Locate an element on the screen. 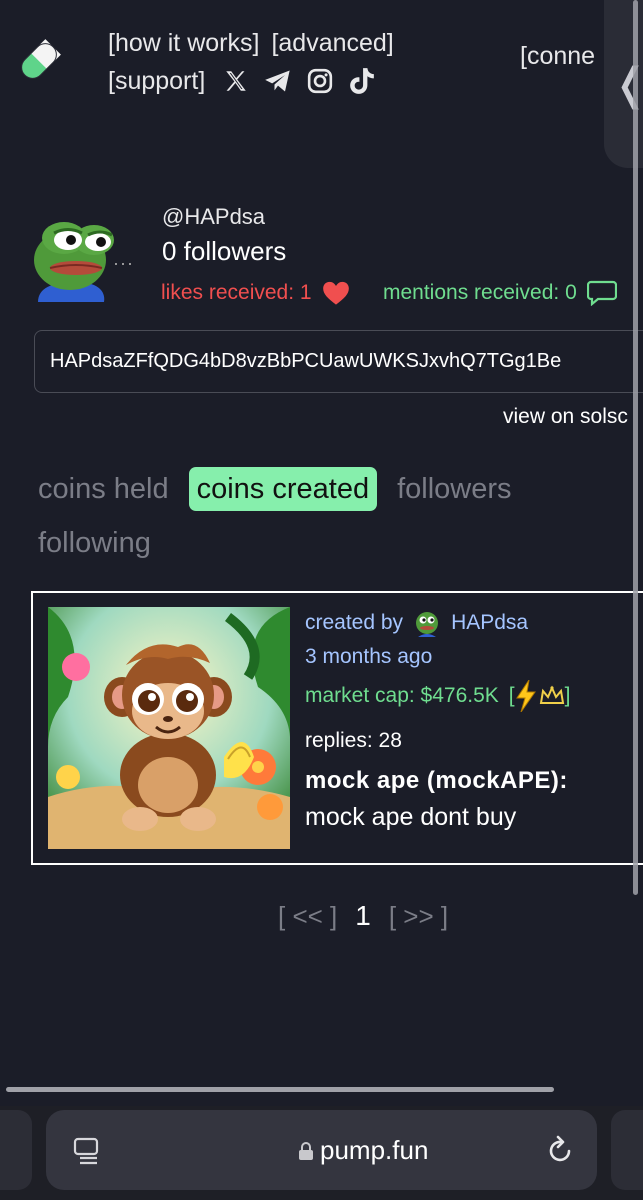 This screenshot has width=643, height=1200. url-text: pump.fun is located at coordinates (374, 1150).